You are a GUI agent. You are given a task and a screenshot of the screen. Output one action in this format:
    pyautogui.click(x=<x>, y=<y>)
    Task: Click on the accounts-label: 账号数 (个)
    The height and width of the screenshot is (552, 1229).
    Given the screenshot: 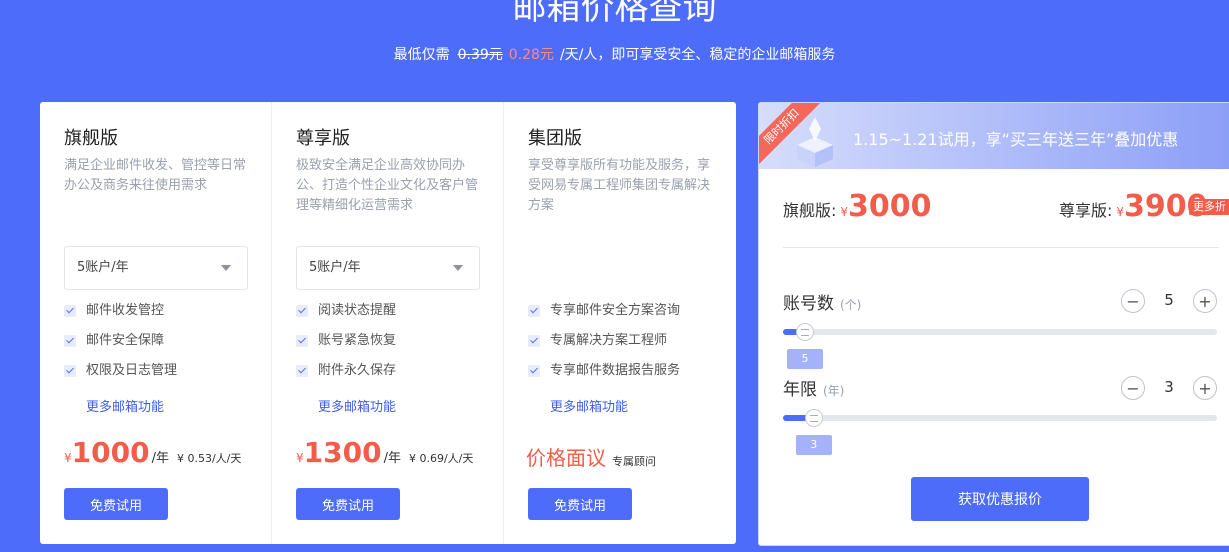 What is the action you would take?
    pyautogui.click(x=822, y=301)
    